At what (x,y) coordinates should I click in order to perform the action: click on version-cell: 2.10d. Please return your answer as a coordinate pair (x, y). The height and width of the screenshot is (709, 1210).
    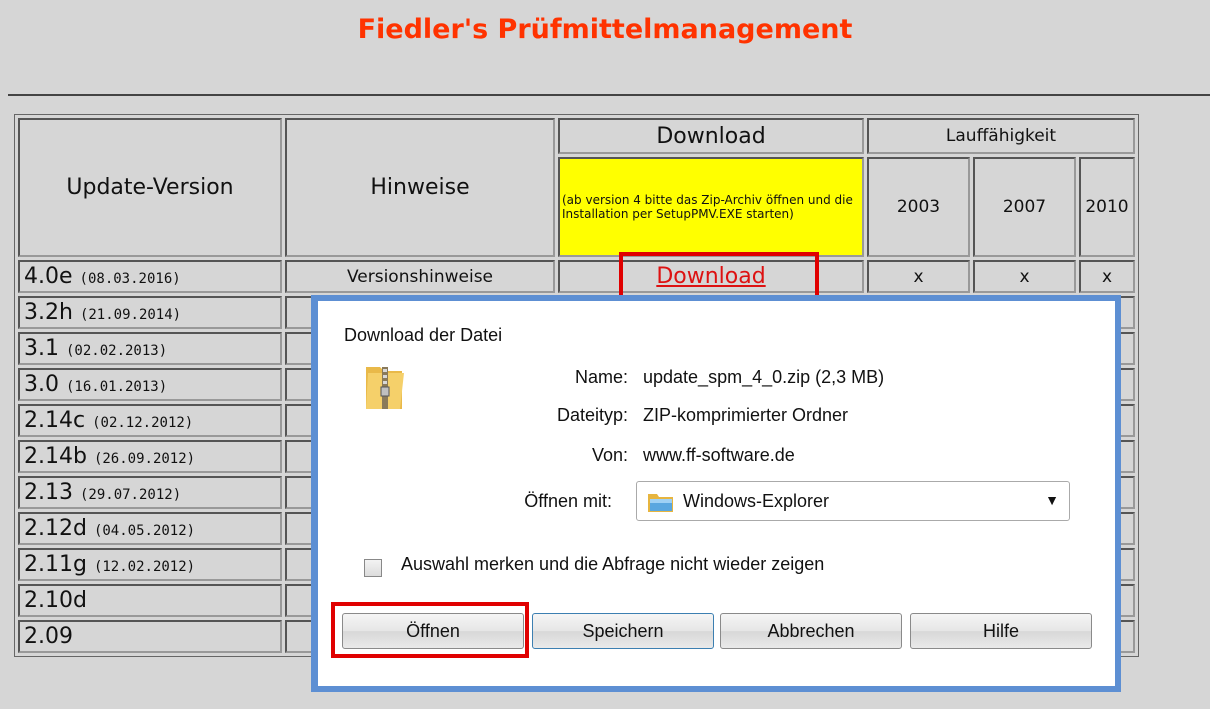
    Looking at the image, I should click on (150, 600).